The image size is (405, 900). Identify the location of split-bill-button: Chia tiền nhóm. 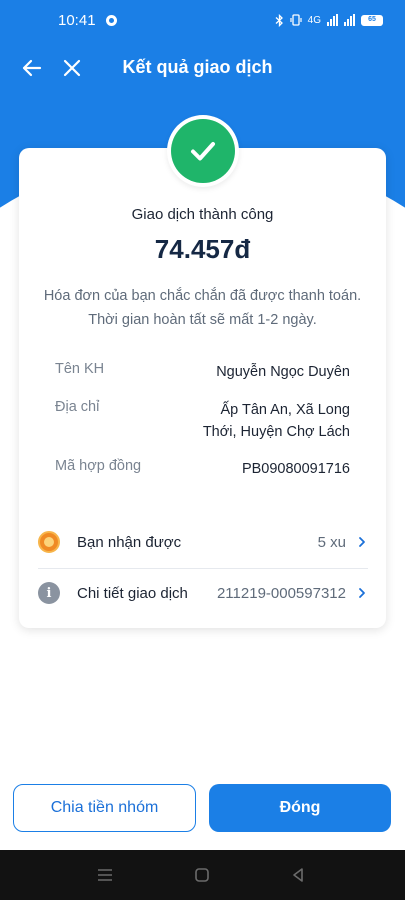
(104, 808).